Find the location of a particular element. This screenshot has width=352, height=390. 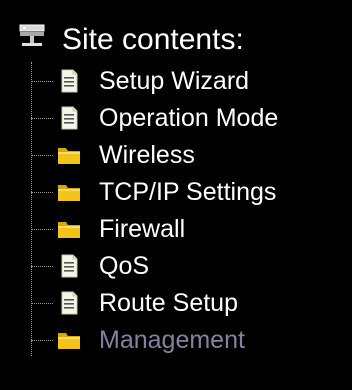

site-contents-header: Site contents: is located at coordinates (131, 40).